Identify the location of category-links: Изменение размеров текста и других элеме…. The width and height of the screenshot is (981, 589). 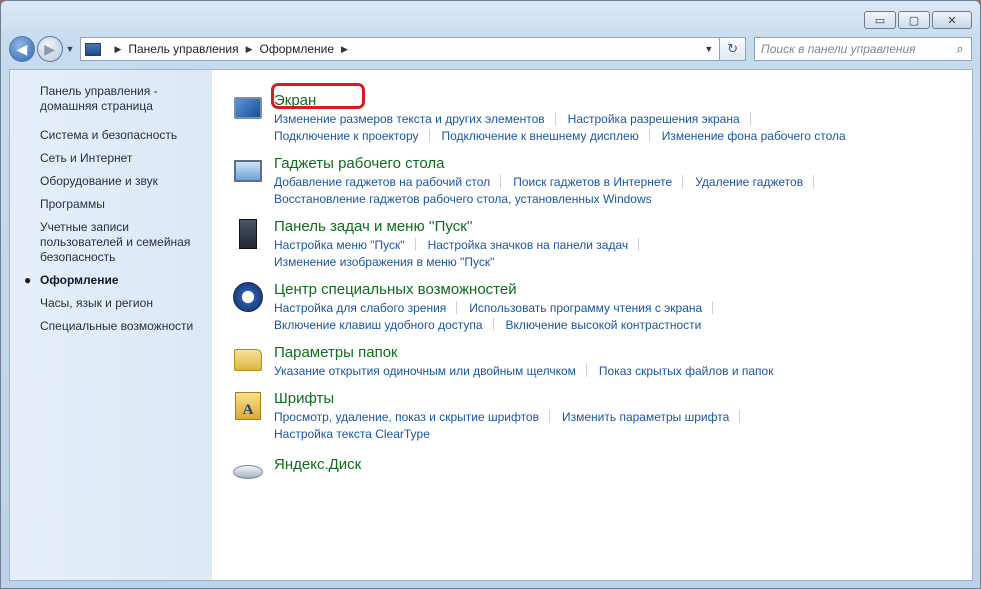
(594, 129).